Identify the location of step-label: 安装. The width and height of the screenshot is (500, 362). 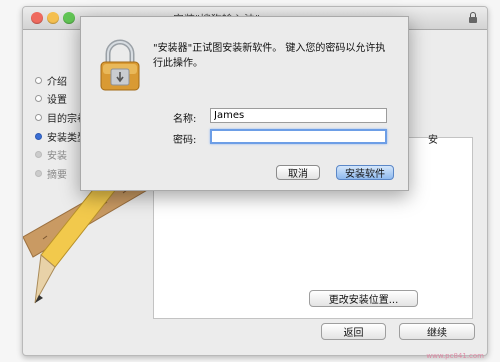
(57, 157).